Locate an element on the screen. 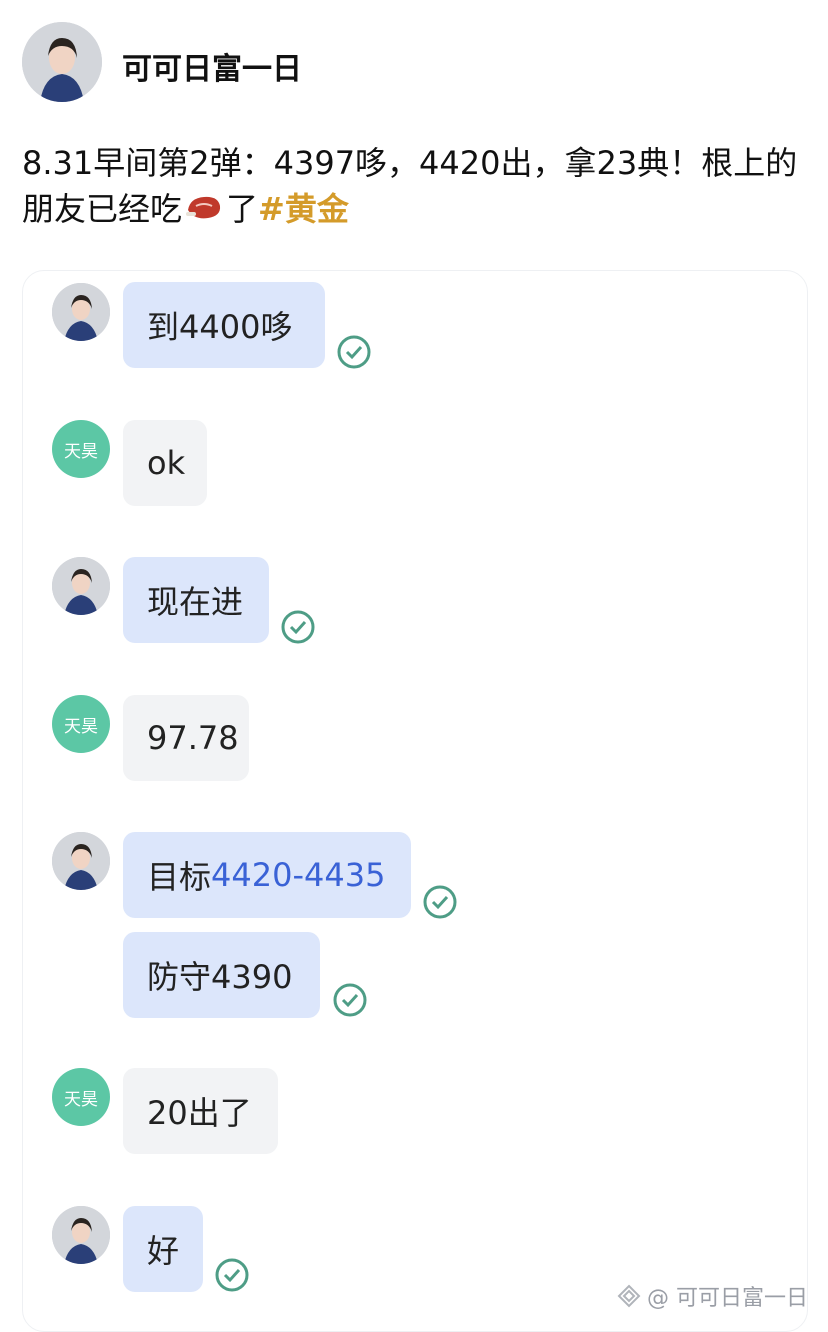 Image resolution: width=828 pixels, height=1332 pixels. post-body: 8.31早间第2弹：4397哆，4420出，拿23典！根上的朋友已经吃 is located at coordinates (410, 186).